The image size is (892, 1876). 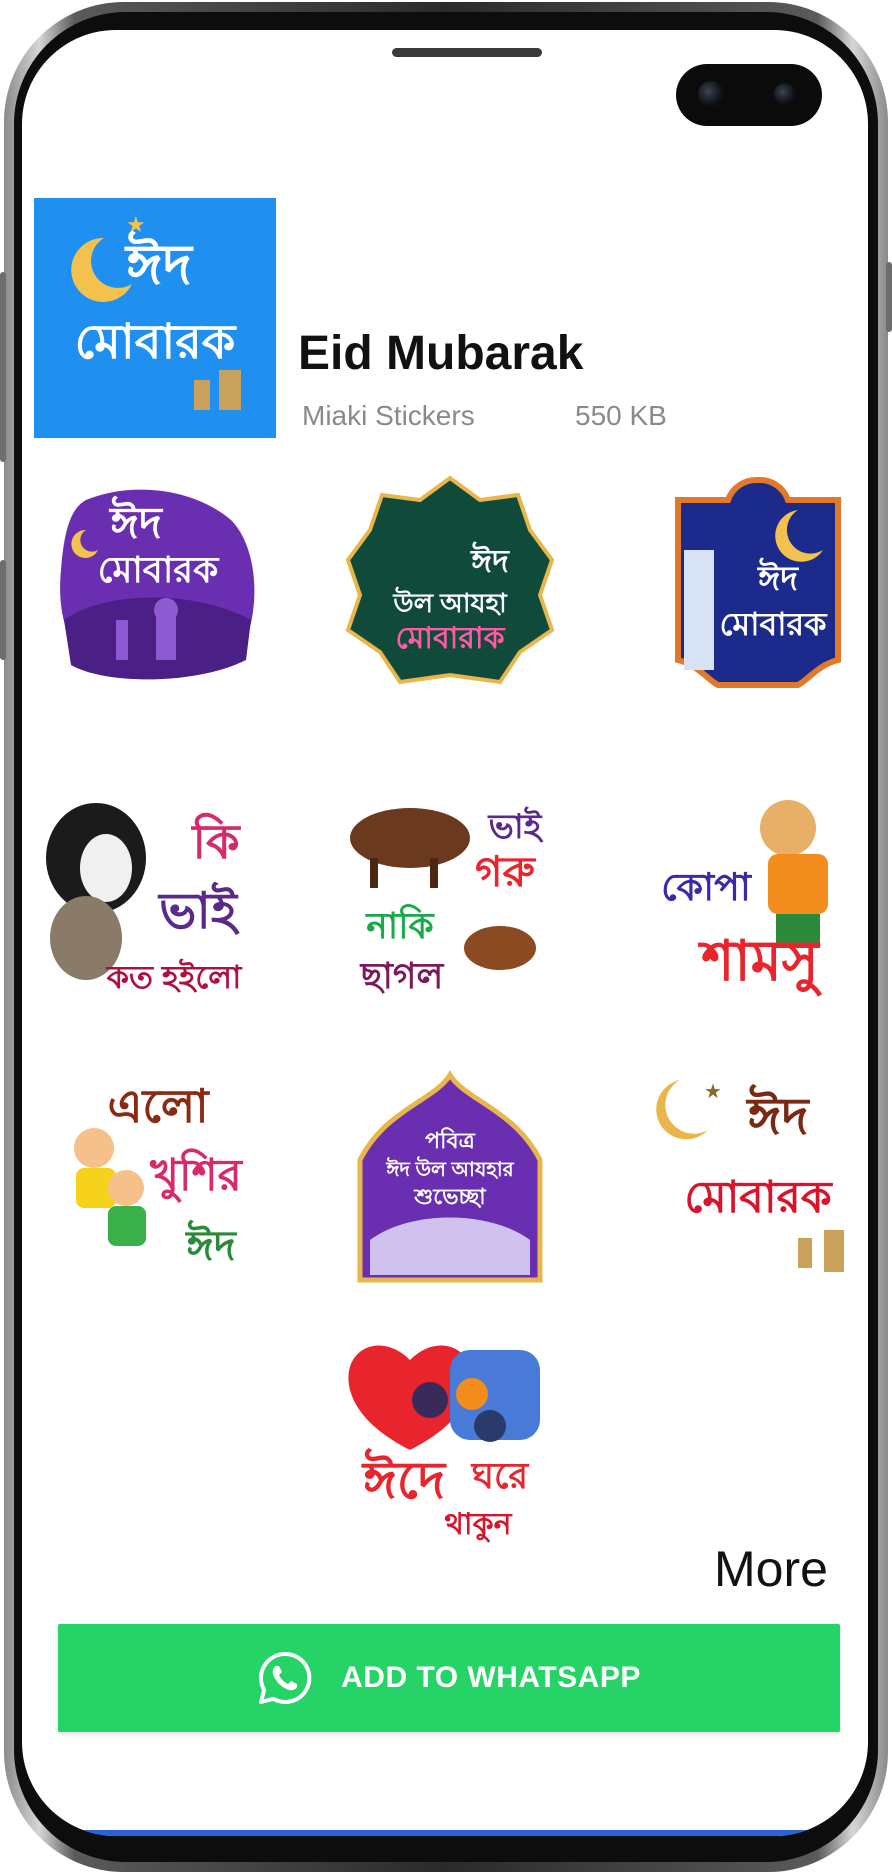 I want to click on earpiece-speaker, so click(x=467, y=52).